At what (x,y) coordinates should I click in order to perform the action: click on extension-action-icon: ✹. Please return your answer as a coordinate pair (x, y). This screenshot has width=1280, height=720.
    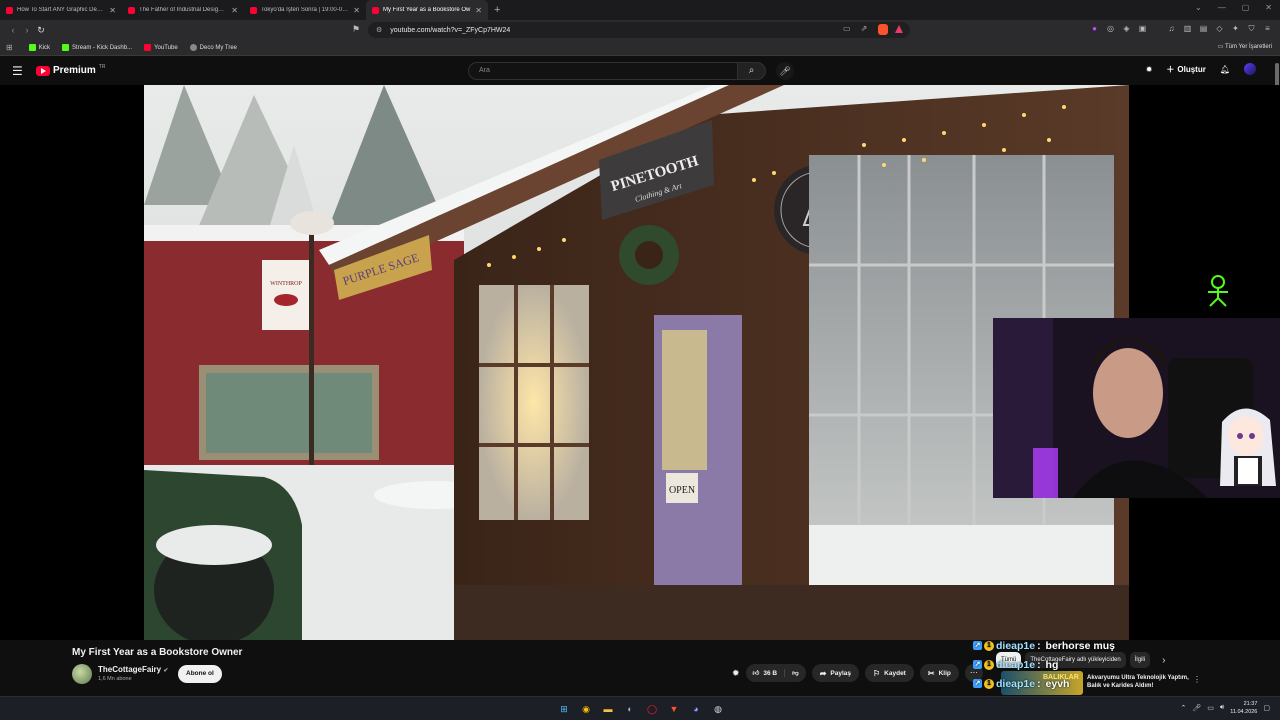
    Looking at the image, I should click on (736, 673).